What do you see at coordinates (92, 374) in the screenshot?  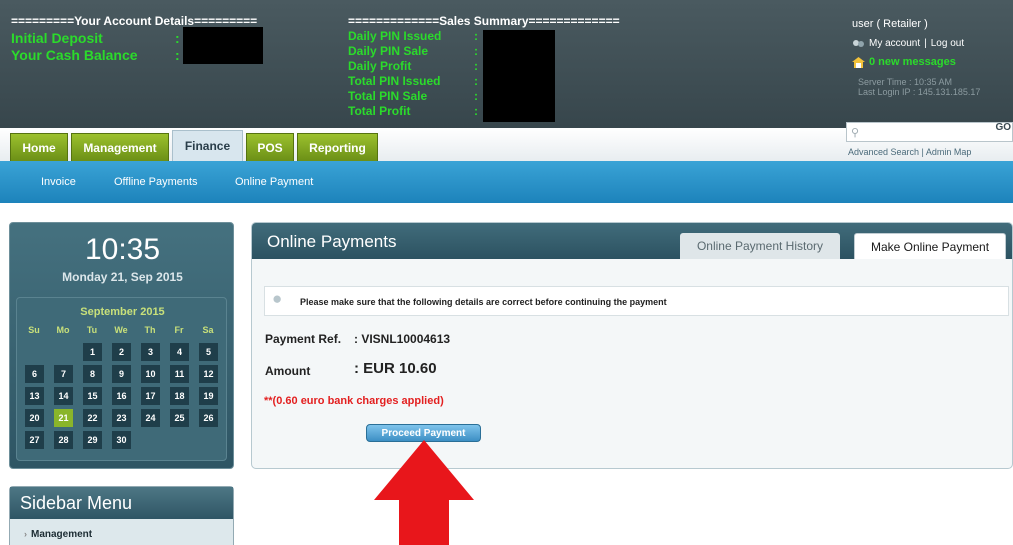 I see `calendar-day: 8` at bounding box center [92, 374].